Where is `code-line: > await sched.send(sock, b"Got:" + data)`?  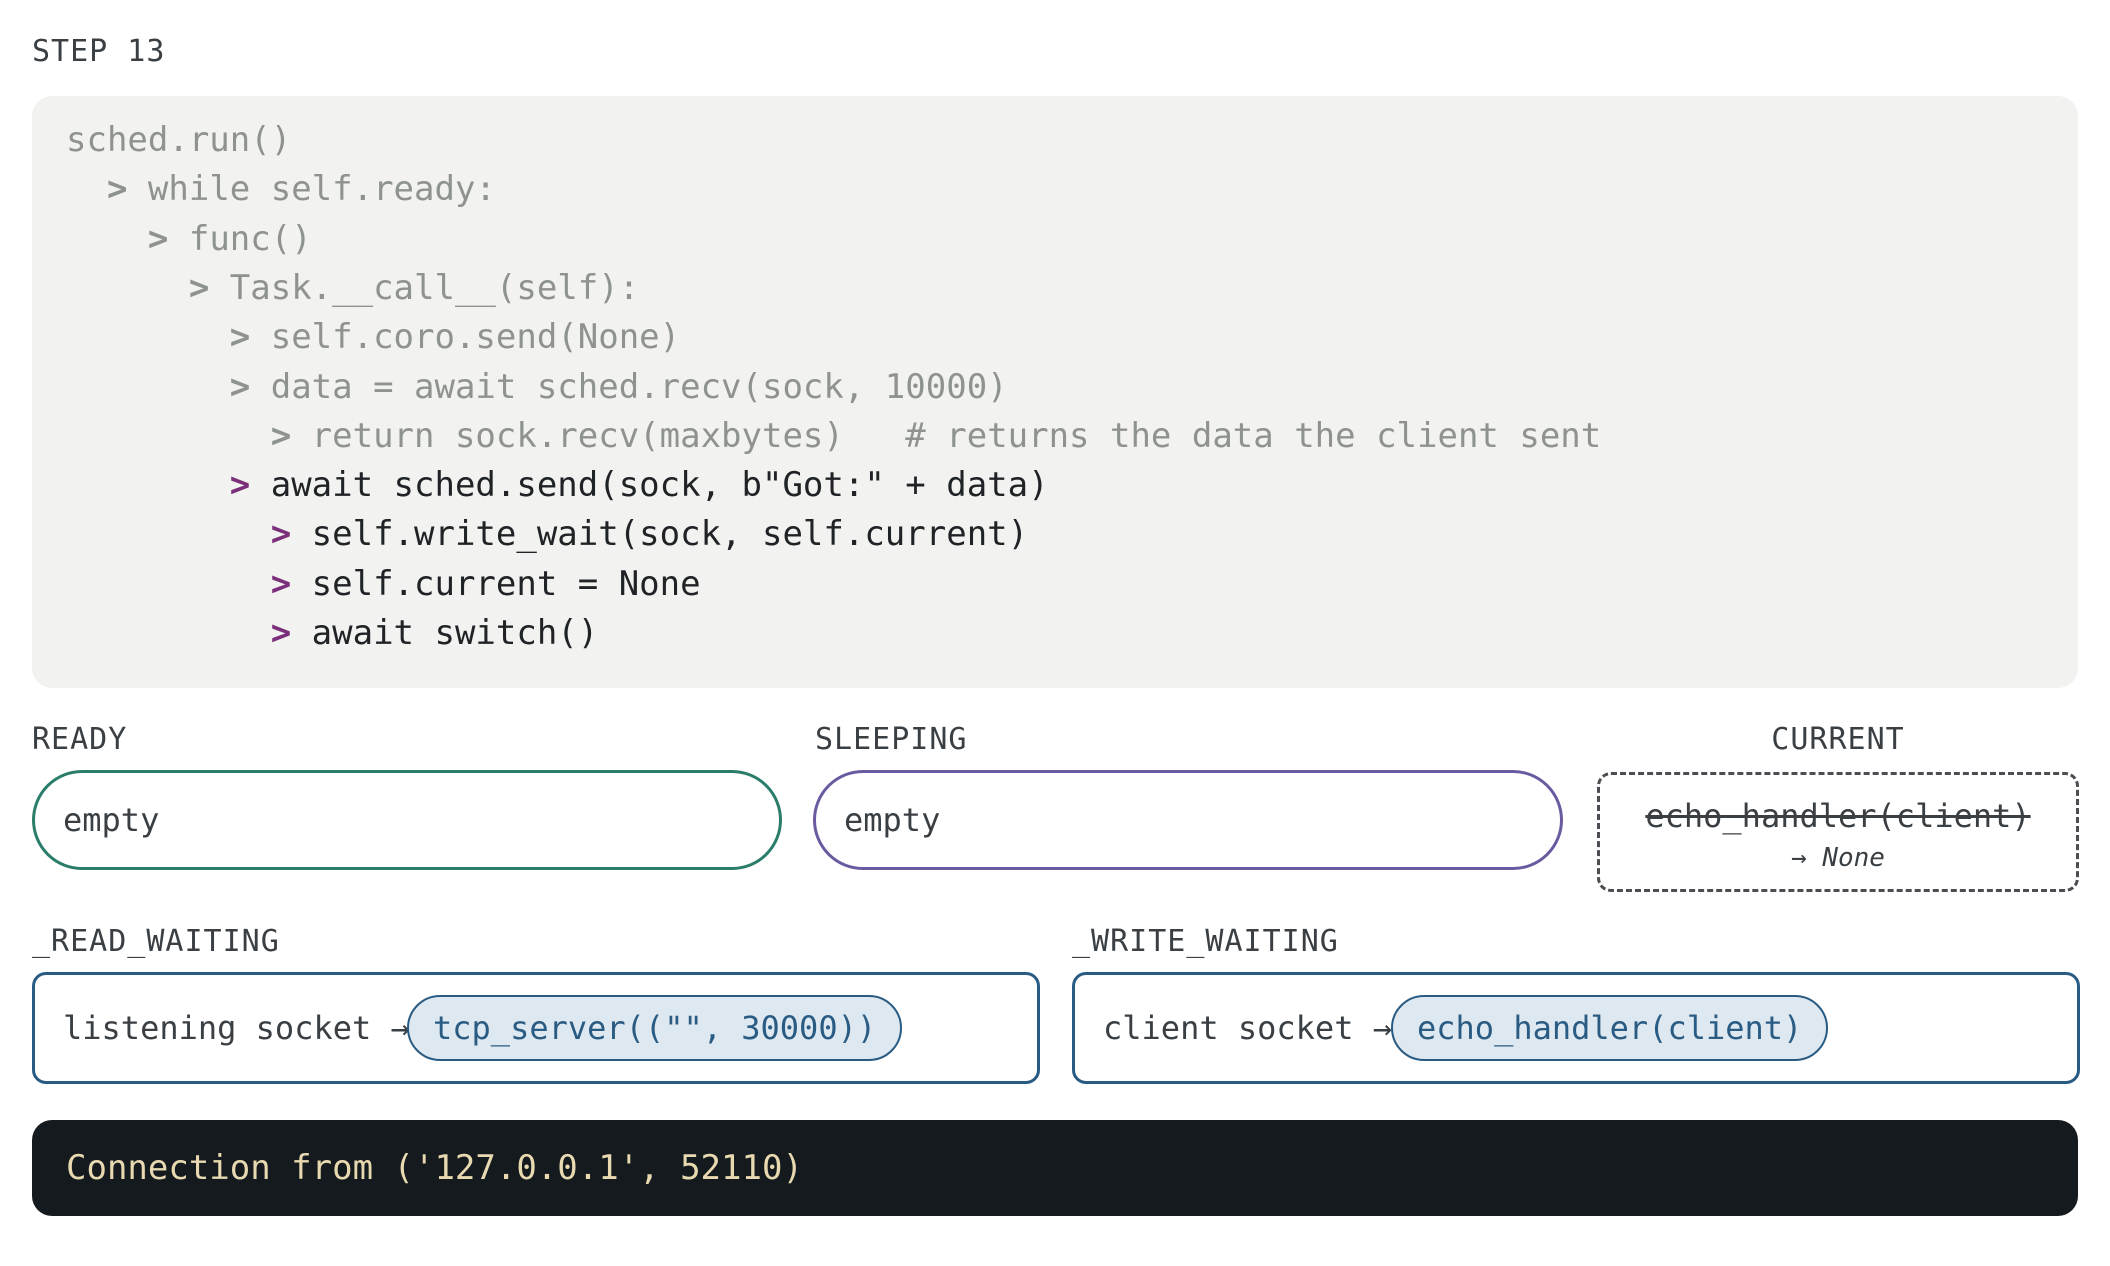 code-line: > await sched.send(sock, b"Got:" + data) is located at coordinates (557, 485).